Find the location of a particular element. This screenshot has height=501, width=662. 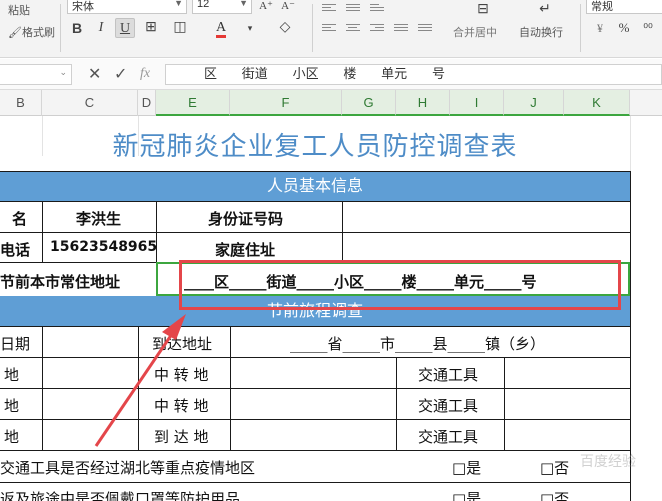

distribute-icon is located at coordinates (425, 29).